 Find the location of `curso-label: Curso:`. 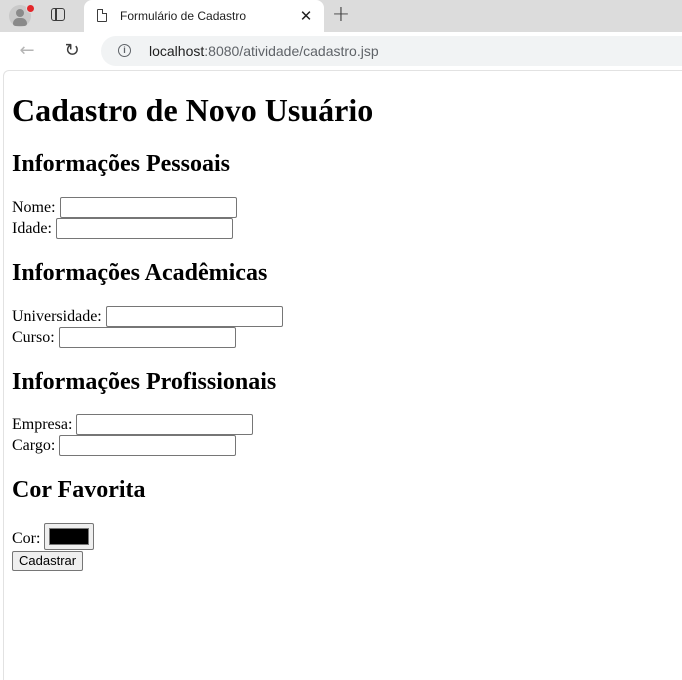

curso-label: Curso: is located at coordinates (33, 337).